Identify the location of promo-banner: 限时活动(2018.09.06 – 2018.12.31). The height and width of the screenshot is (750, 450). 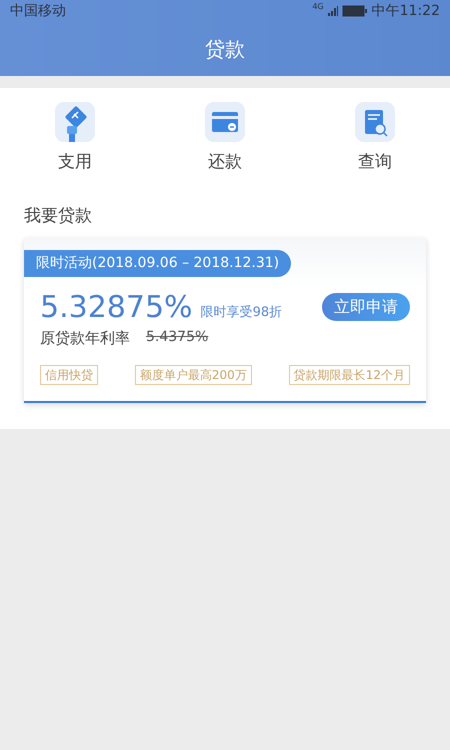
(158, 263).